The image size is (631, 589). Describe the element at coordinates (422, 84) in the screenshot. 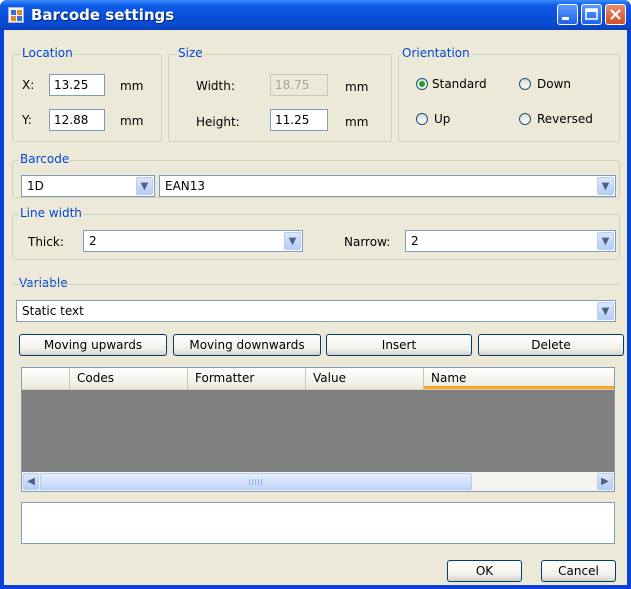

I see `radio-standard` at that location.